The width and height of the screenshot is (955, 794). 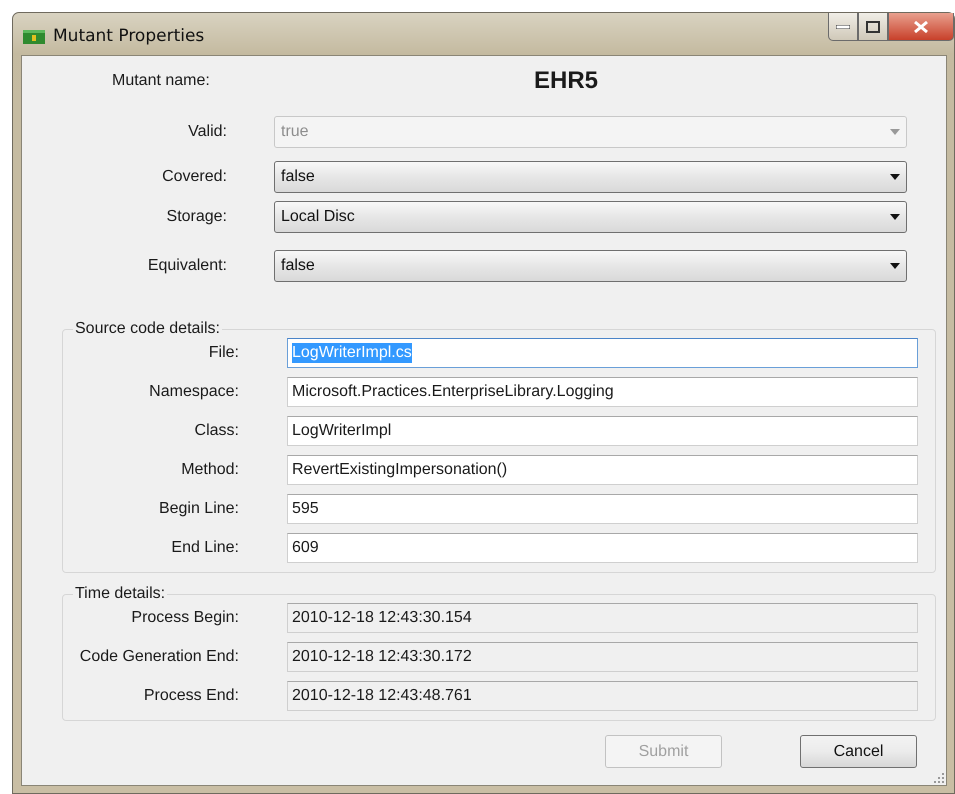 I want to click on text-field: LogWriterImpl, so click(x=602, y=431).